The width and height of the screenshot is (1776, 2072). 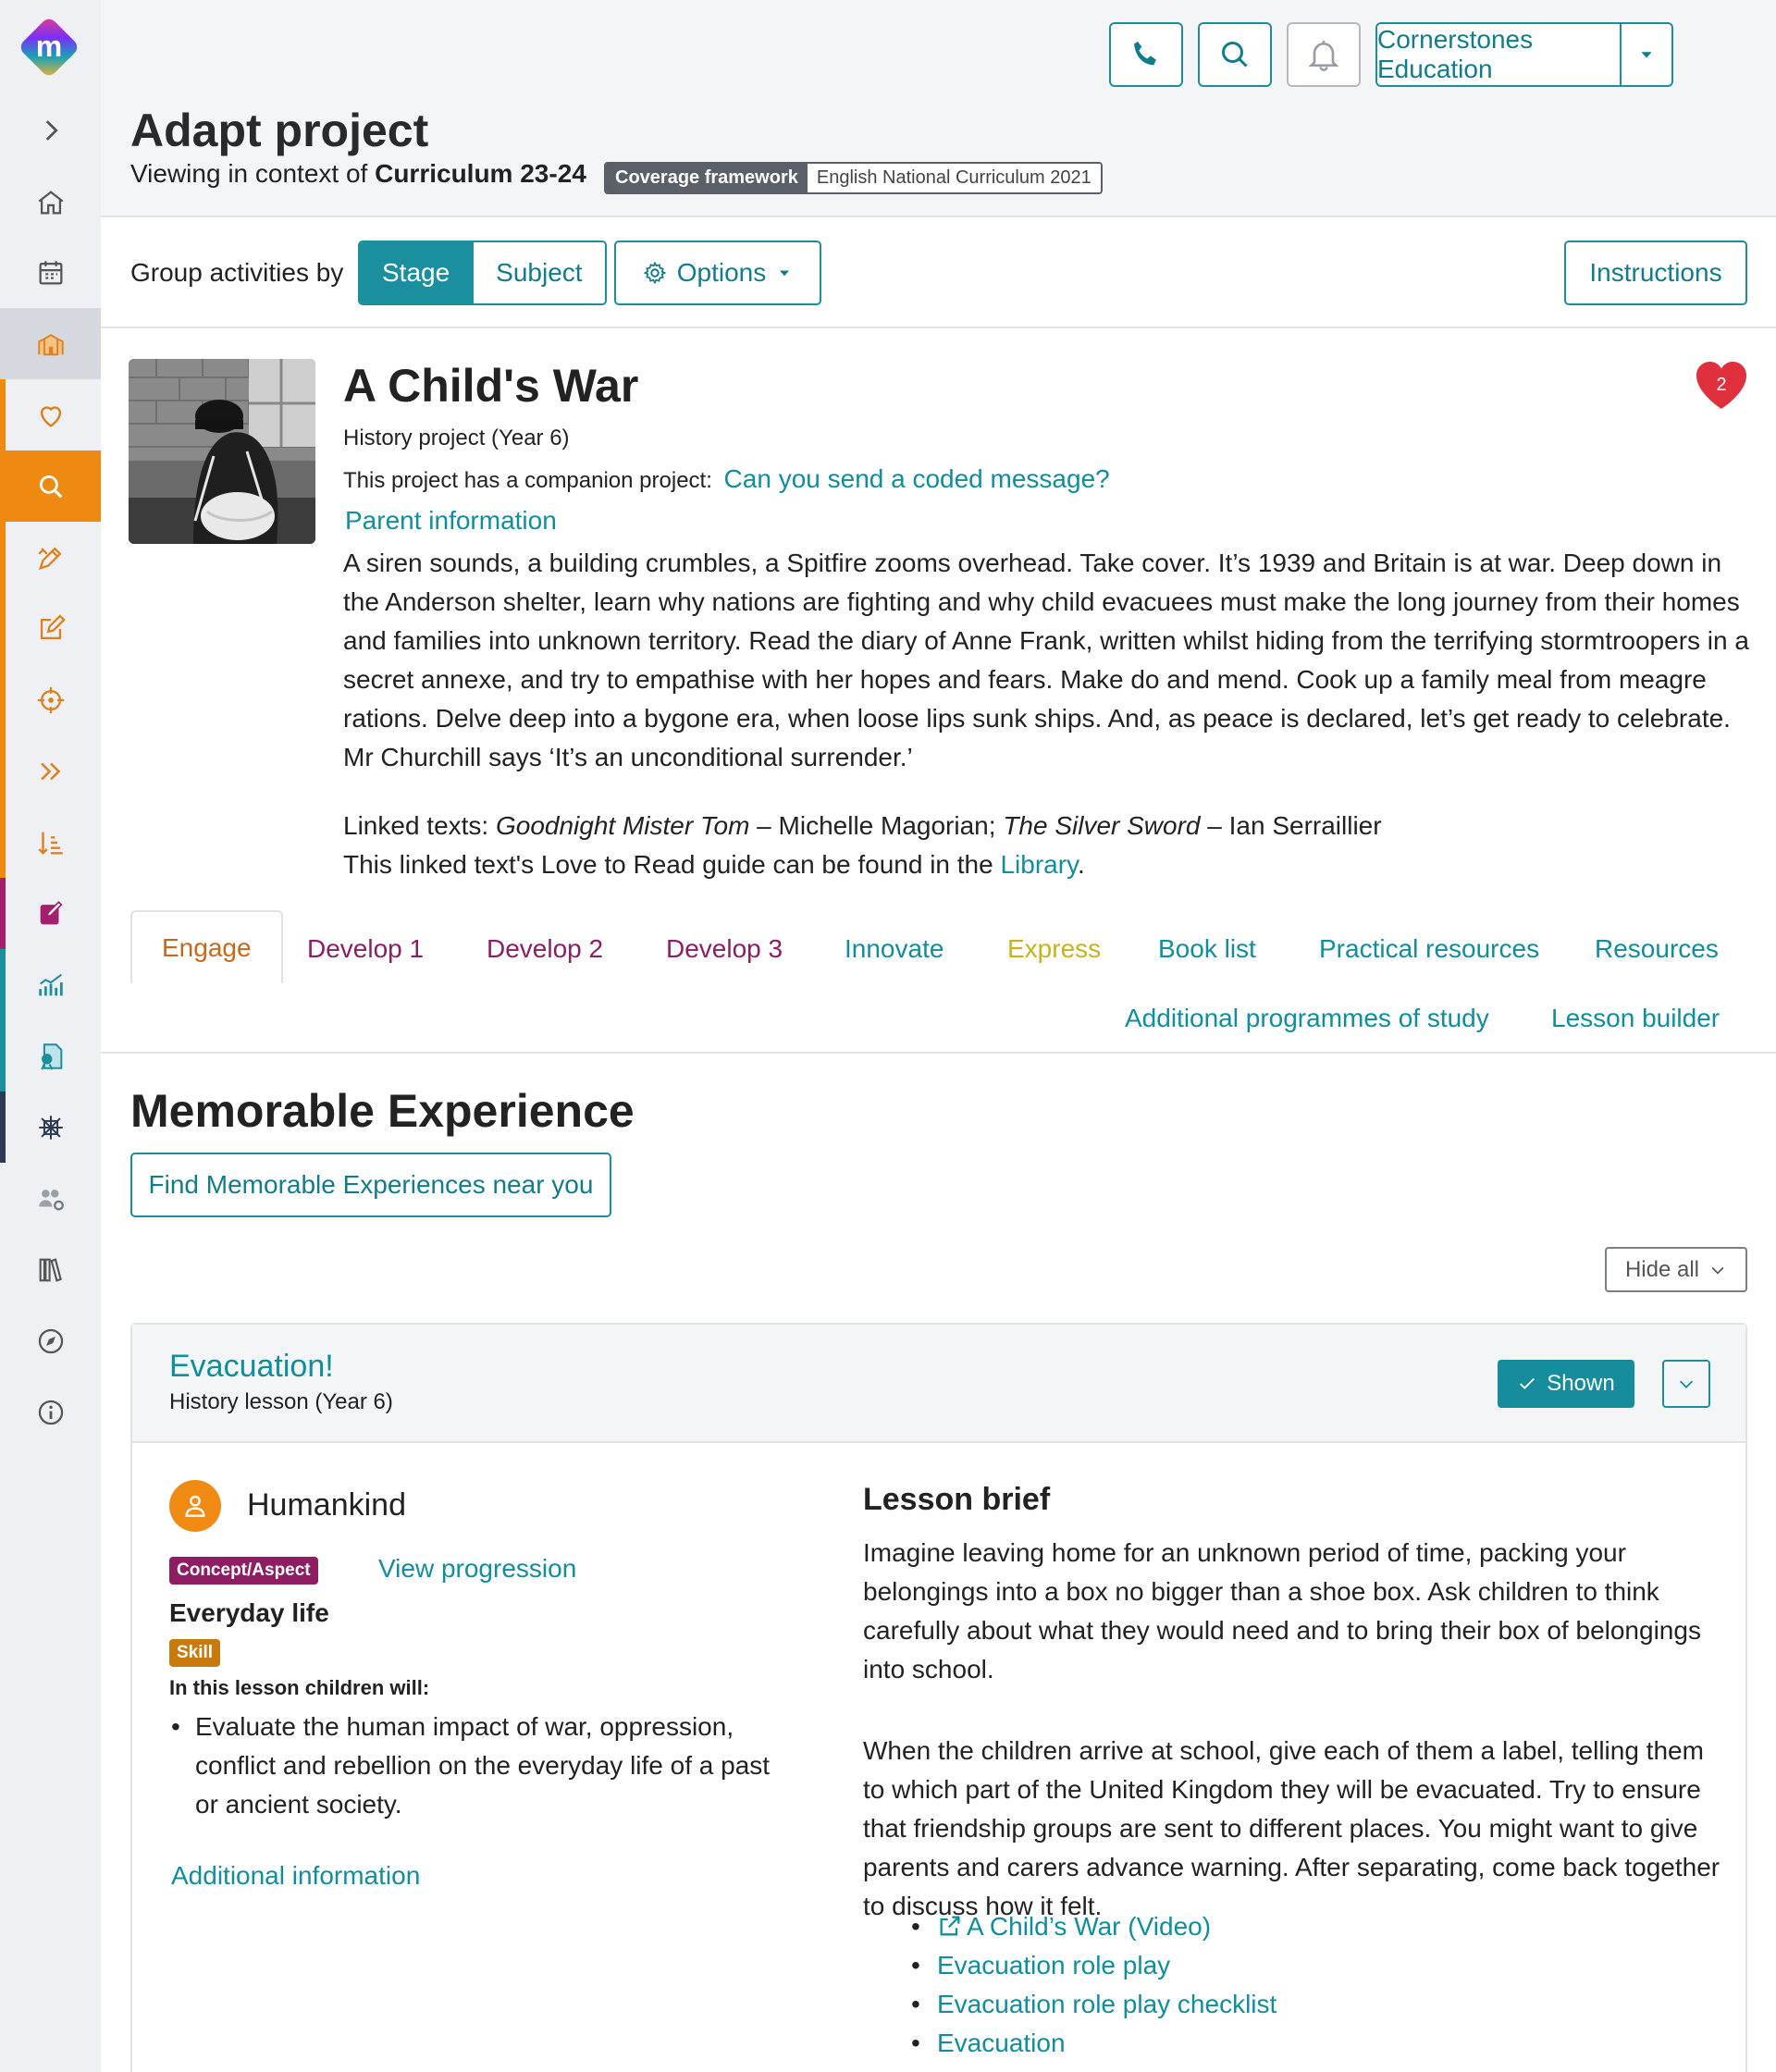 I want to click on tab-develop-2: Develop 2, so click(x=545, y=949).